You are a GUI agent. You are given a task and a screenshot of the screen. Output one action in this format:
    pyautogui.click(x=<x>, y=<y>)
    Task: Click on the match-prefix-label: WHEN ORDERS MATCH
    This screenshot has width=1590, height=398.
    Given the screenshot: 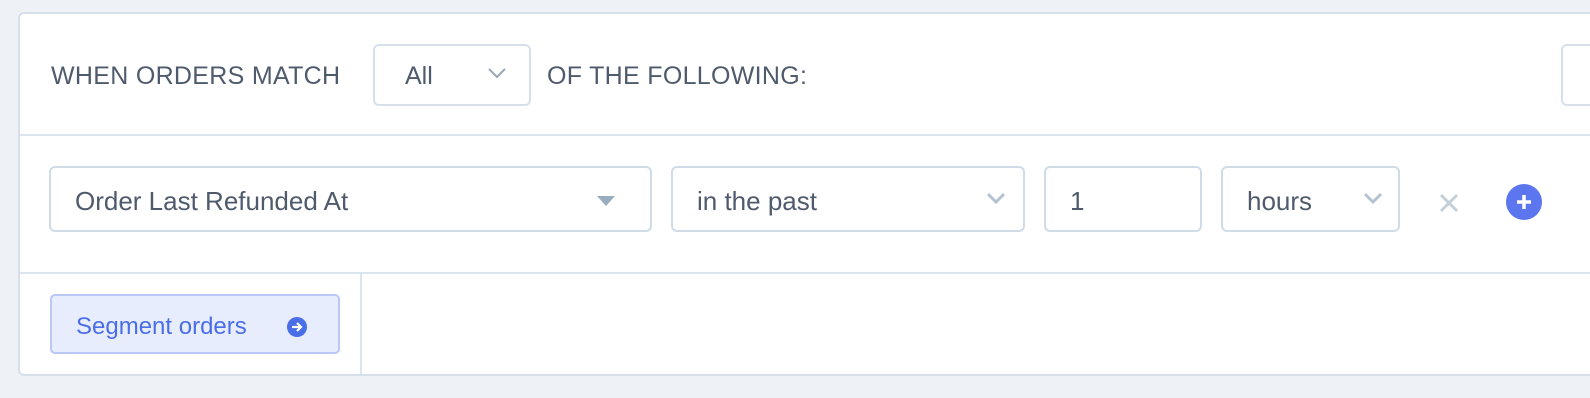 What is the action you would take?
    pyautogui.click(x=196, y=76)
    